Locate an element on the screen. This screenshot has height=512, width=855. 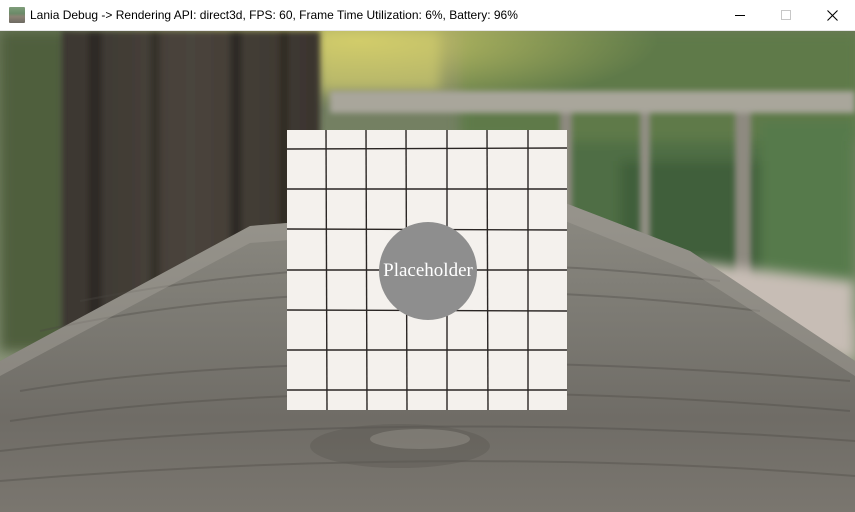
close-button is located at coordinates (832, 15).